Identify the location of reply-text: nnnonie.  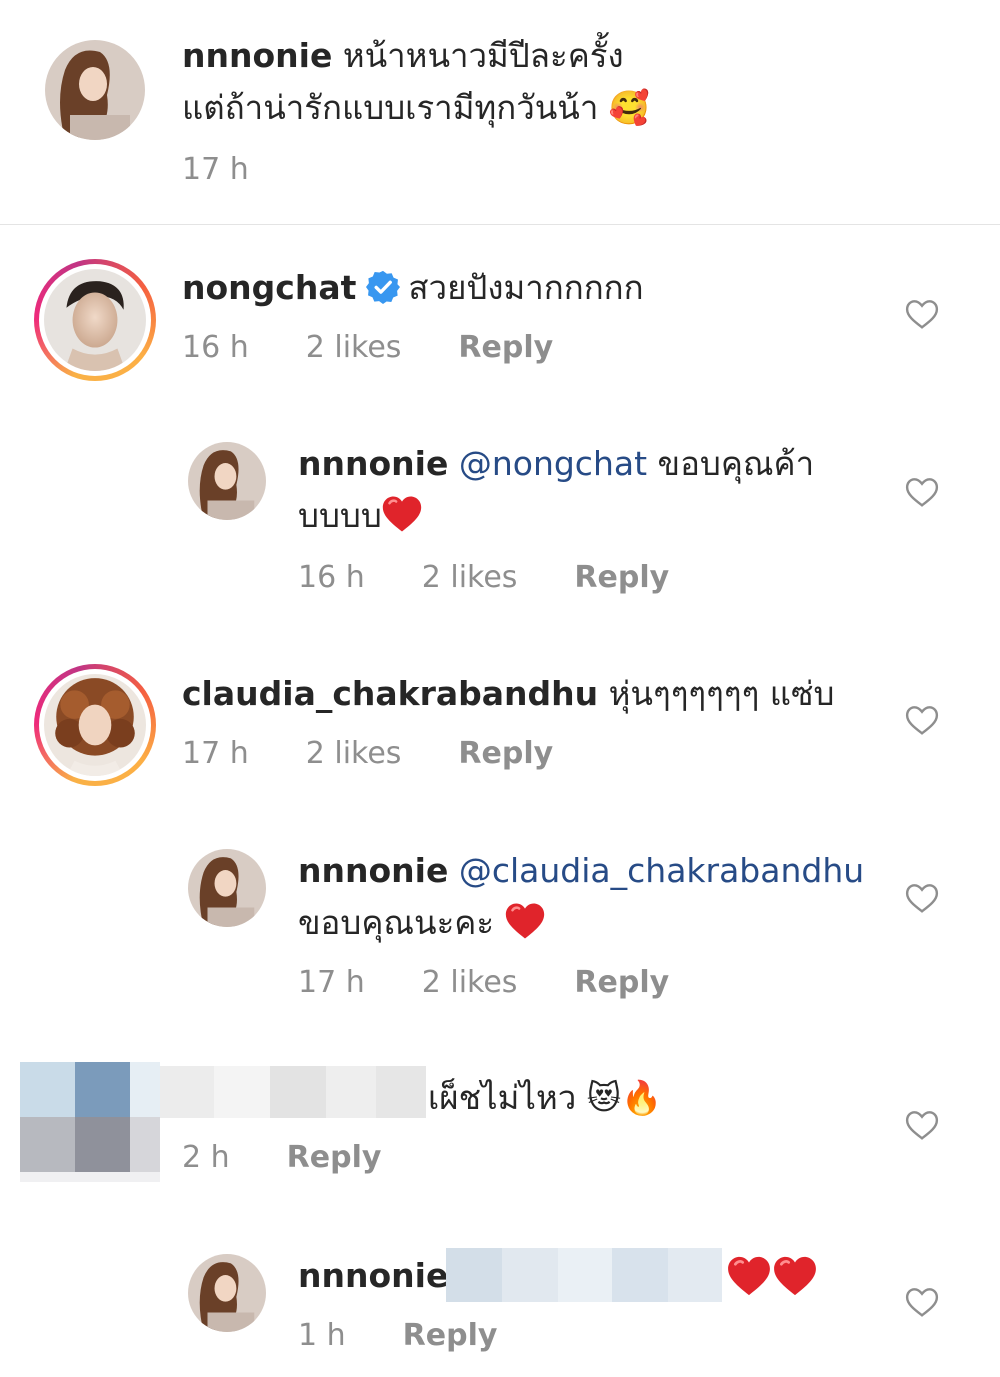
(373, 1276).